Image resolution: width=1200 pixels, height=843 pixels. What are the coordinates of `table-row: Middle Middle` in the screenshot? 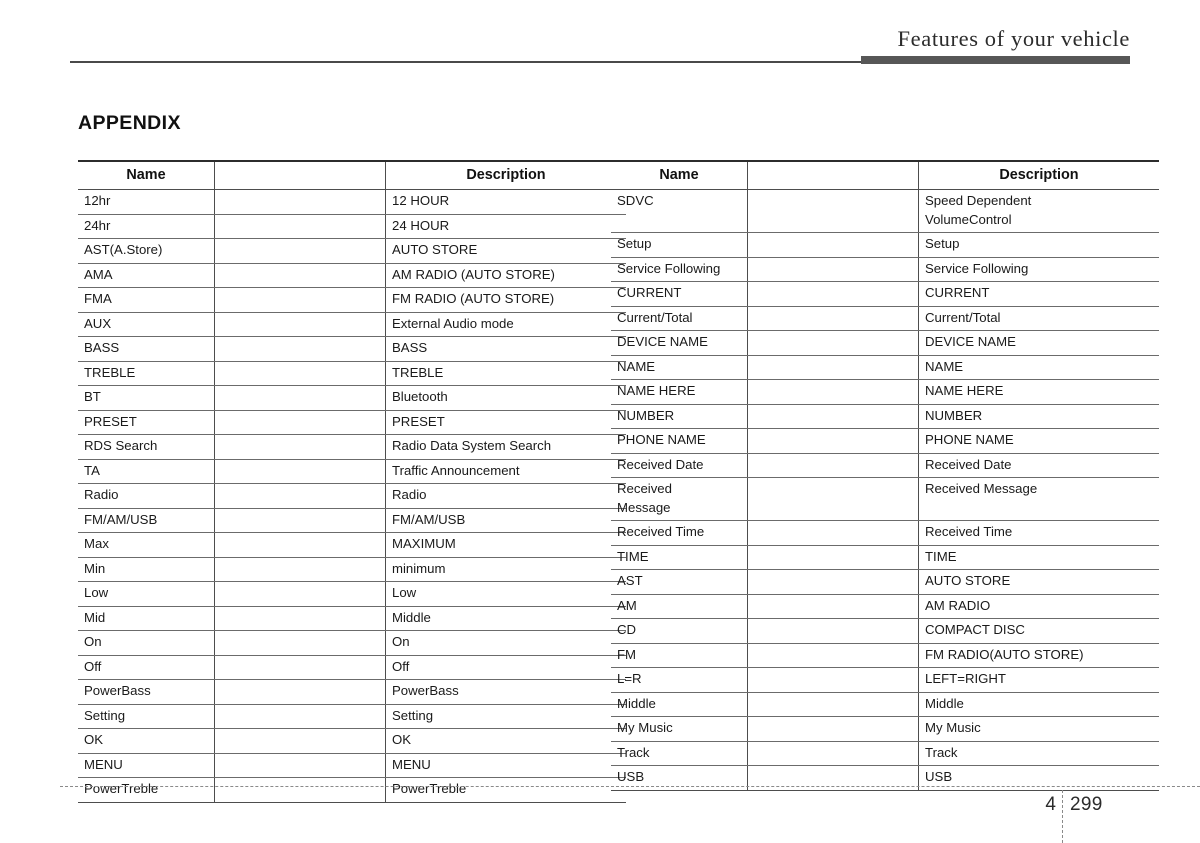 It's located at (885, 704).